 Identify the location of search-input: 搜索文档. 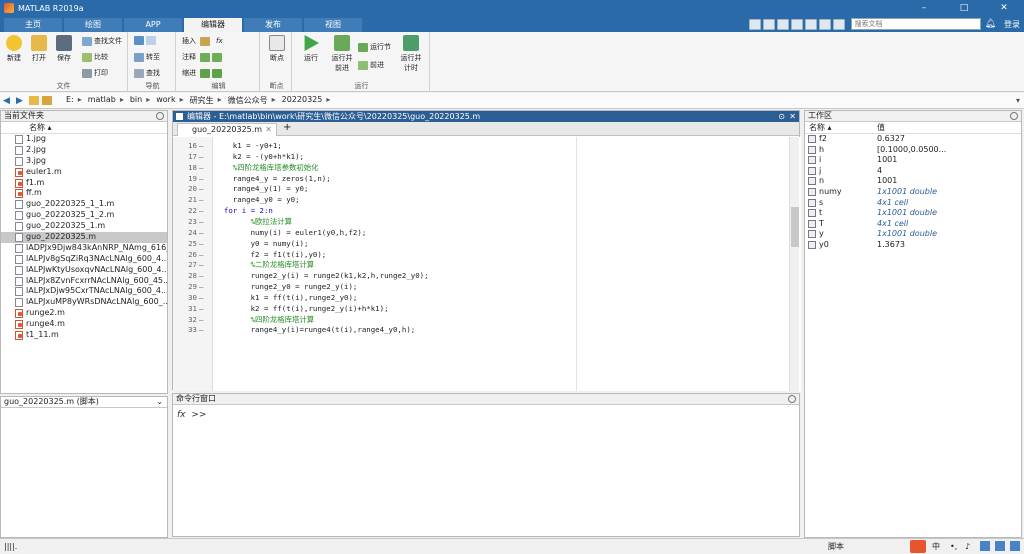
(915, 24).